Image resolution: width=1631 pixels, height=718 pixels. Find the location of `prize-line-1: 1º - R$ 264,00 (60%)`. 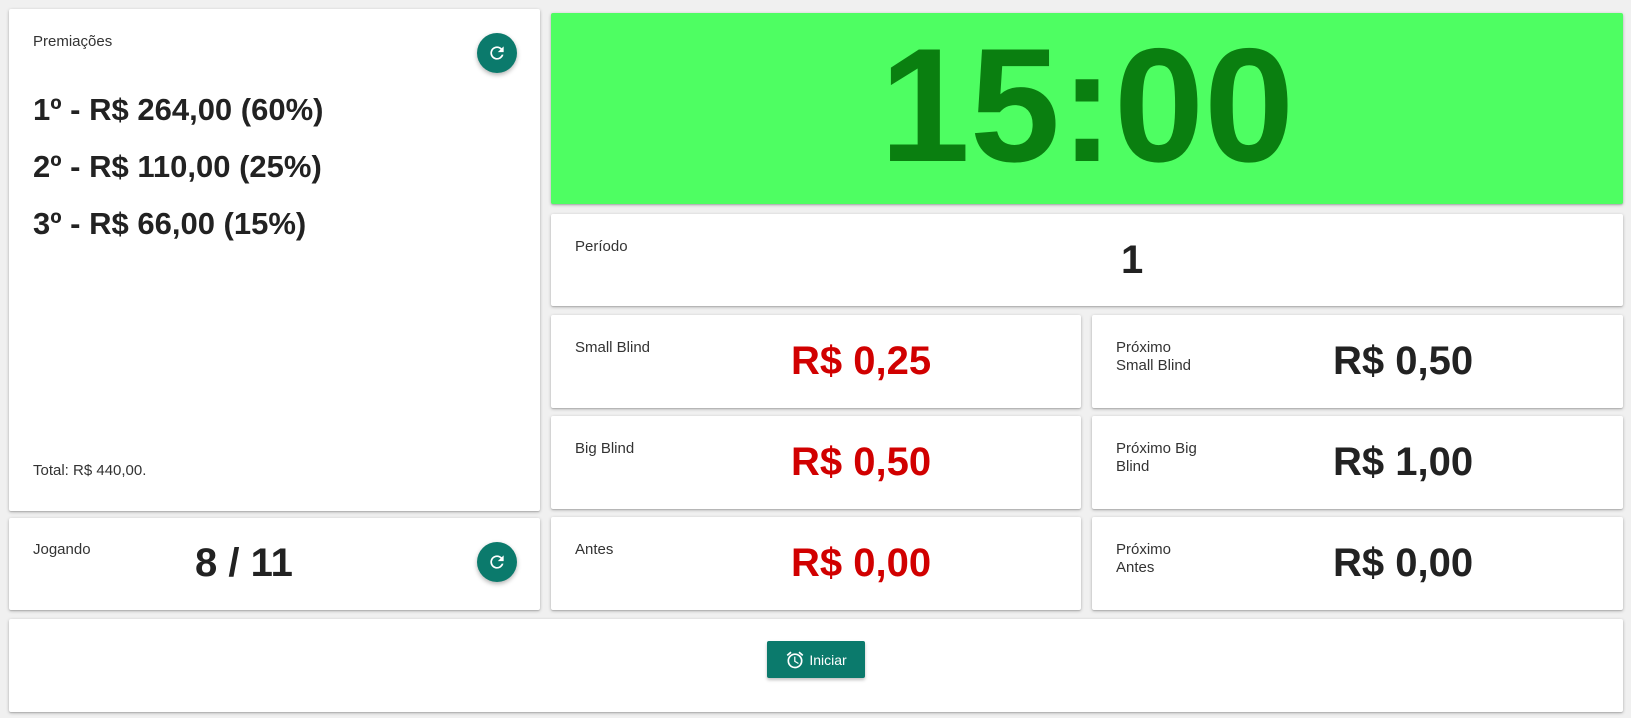

prize-line-1: 1º - R$ 264,00 (60%) is located at coordinates (178, 109).